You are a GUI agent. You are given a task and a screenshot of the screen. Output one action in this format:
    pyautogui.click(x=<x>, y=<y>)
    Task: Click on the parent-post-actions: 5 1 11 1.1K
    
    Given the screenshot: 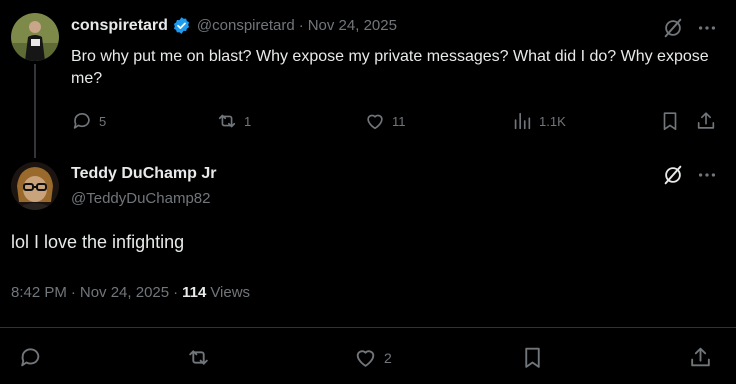 What is the action you would take?
    pyautogui.click(x=396, y=122)
    